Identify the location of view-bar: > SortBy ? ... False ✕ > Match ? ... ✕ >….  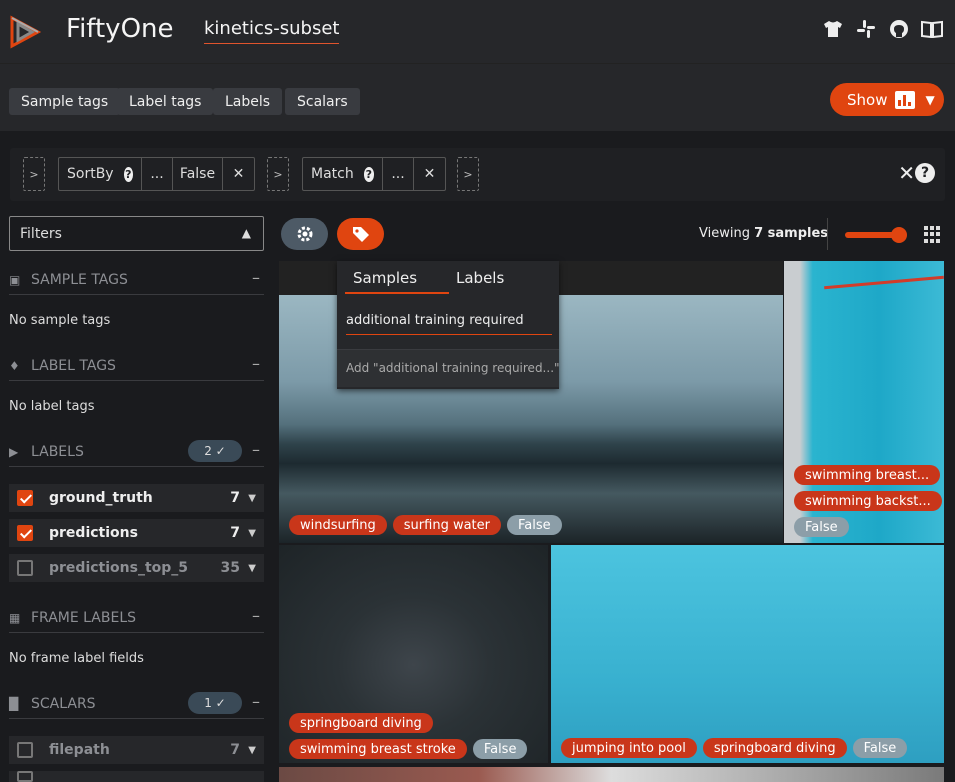
(477, 174).